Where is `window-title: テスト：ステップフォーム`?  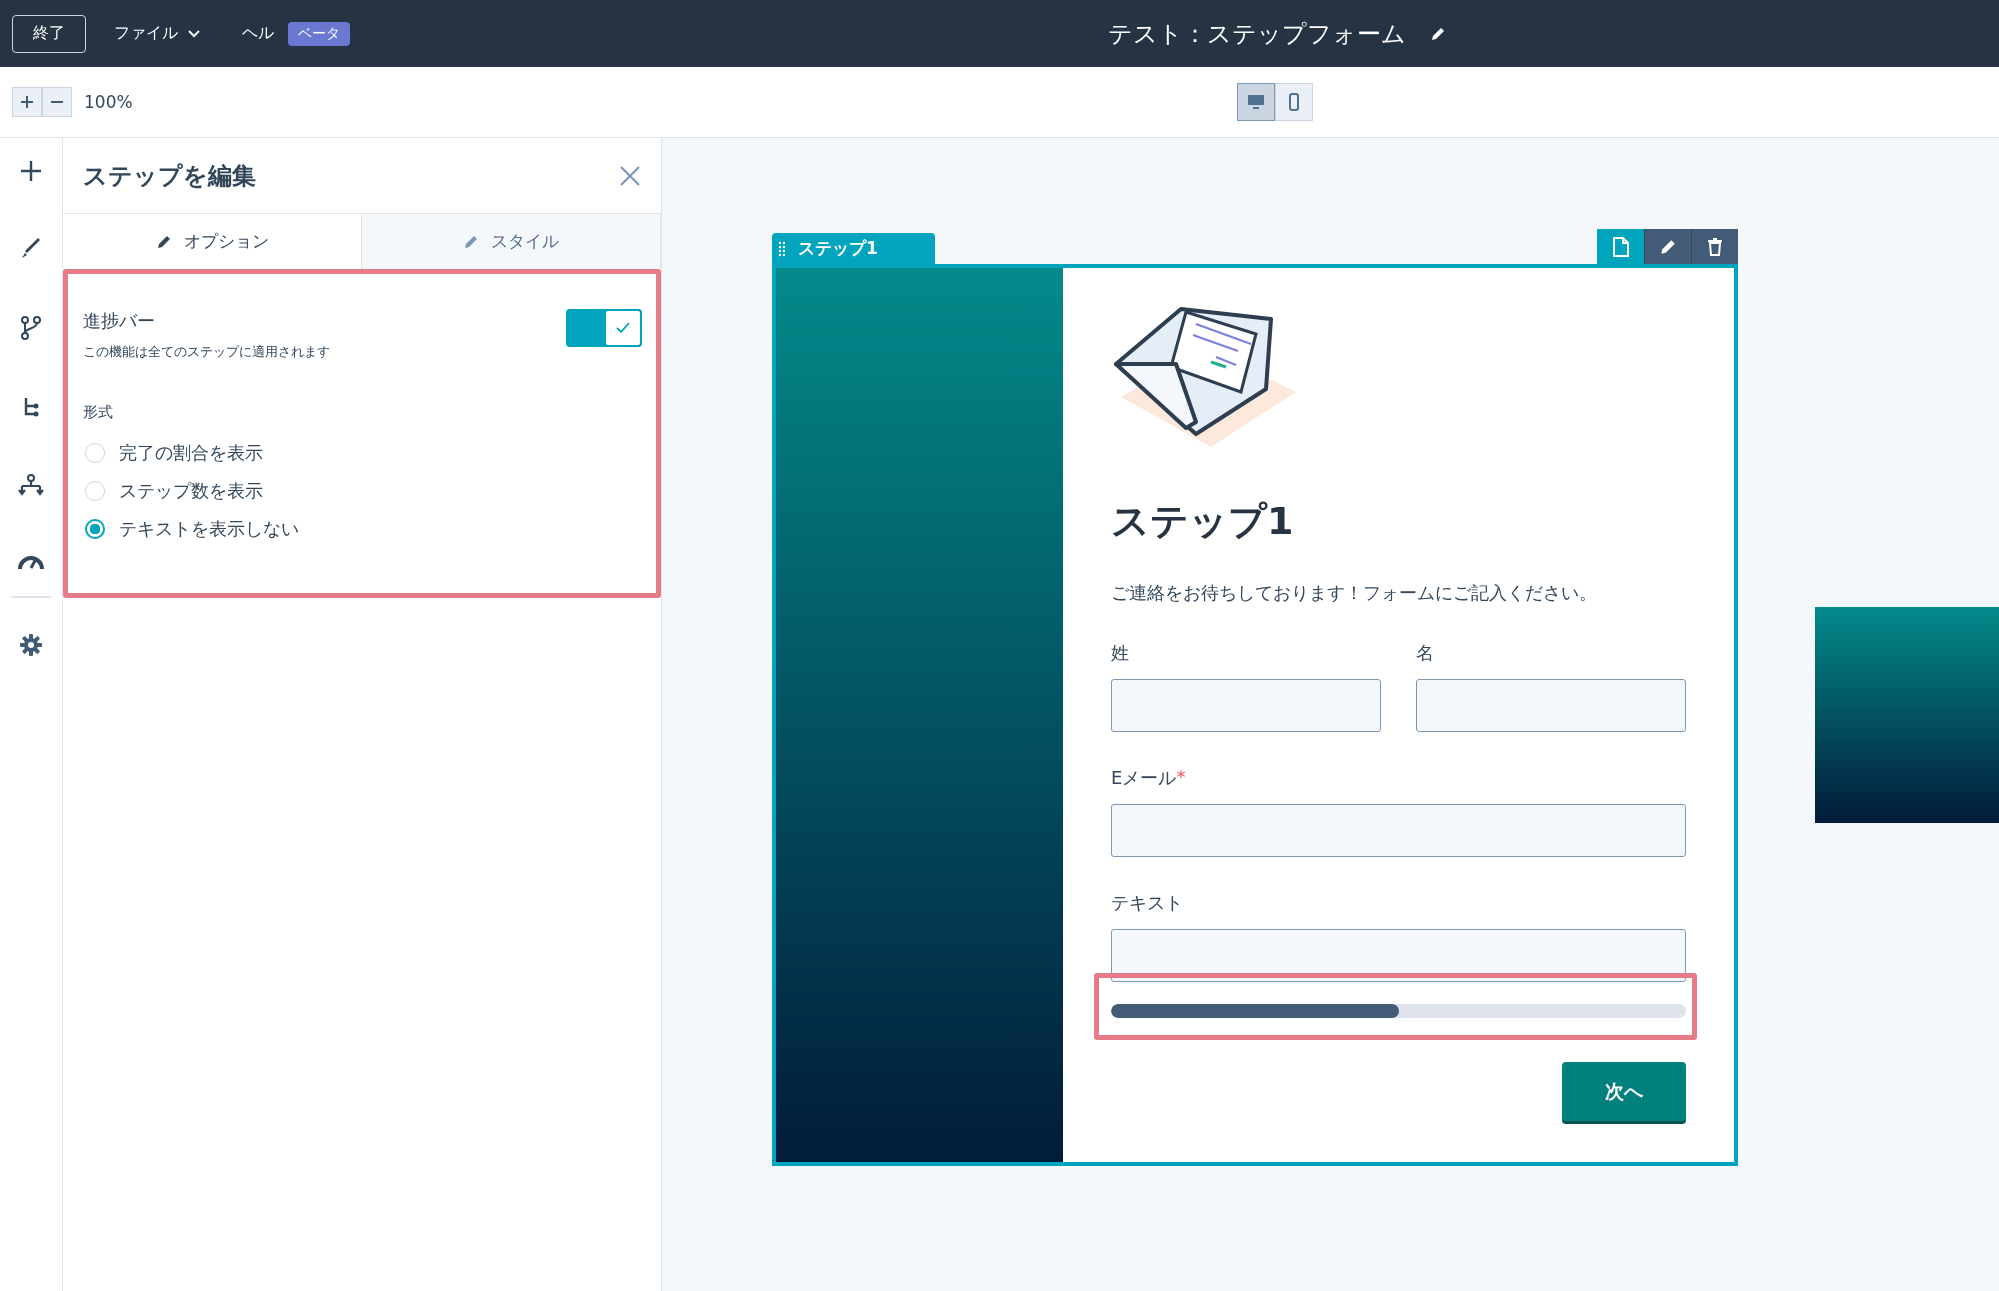 window-title: テスト：ステップフォーム is located at coordinates (1257, 34).